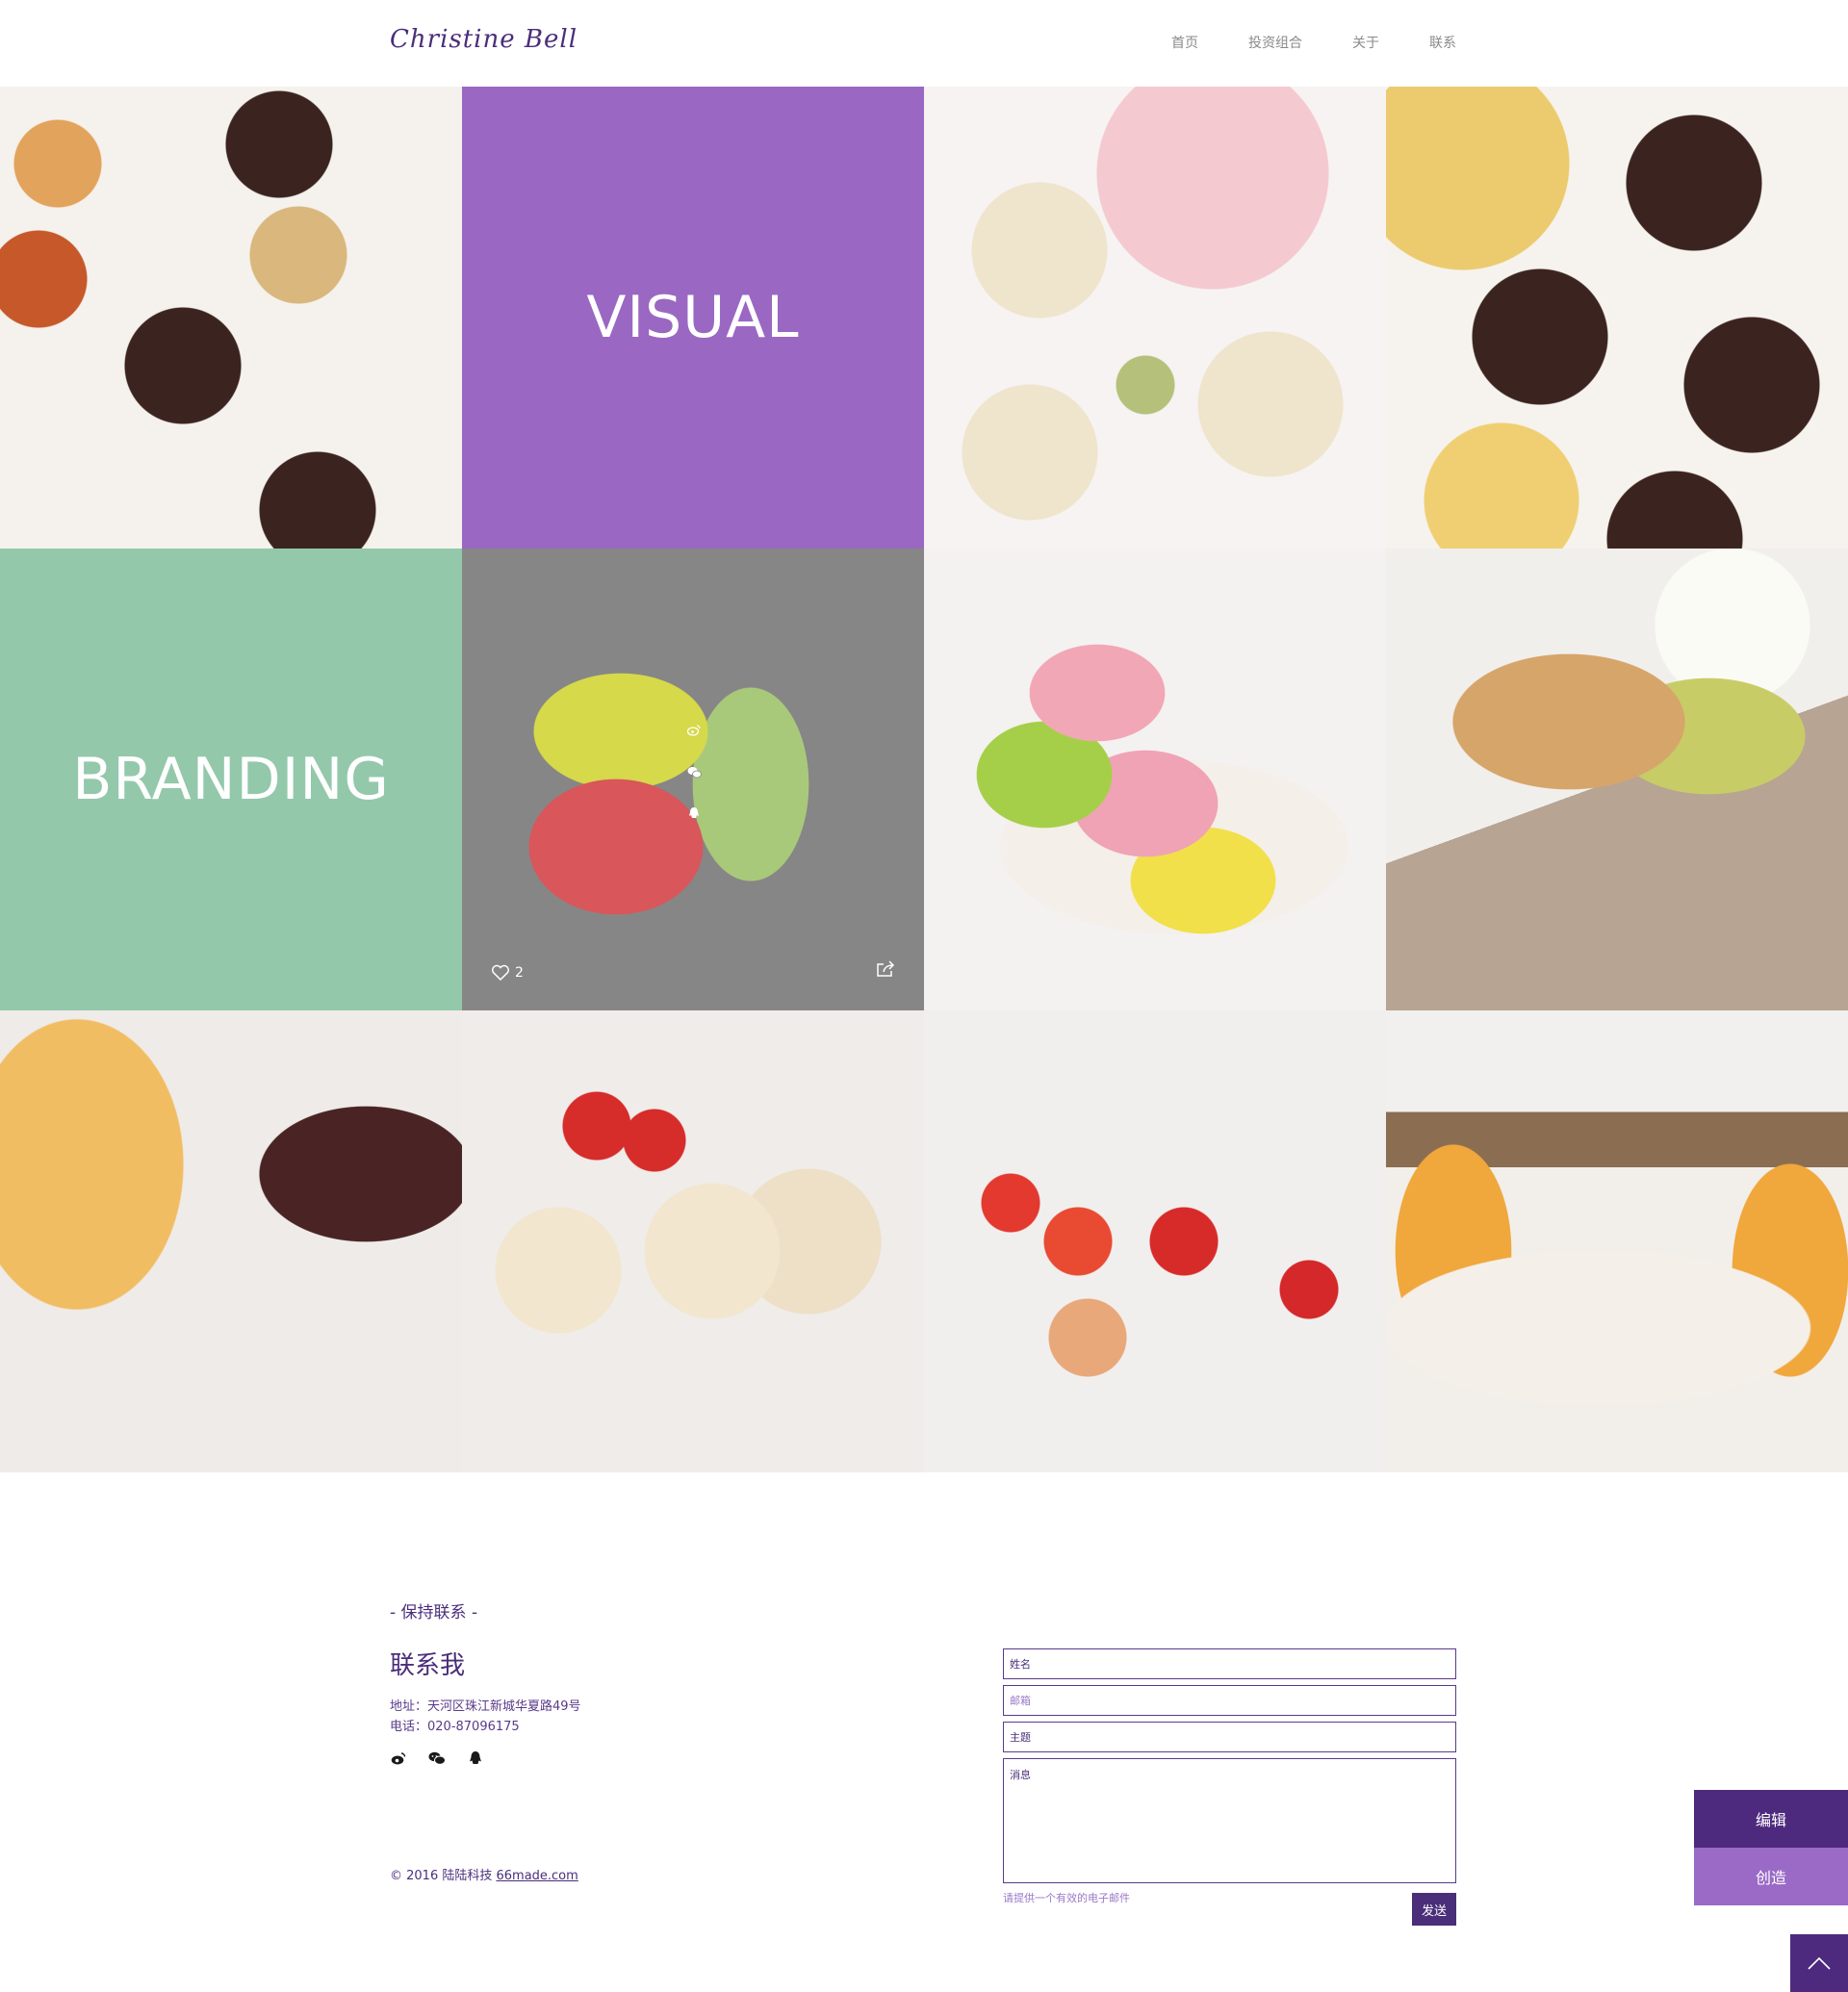 This screenshot has width=1848, height=1992. Describe the element at coordinates (455, 1727) in the screenshot. I see `contact-phone: 电话：020-87096175` at that location.